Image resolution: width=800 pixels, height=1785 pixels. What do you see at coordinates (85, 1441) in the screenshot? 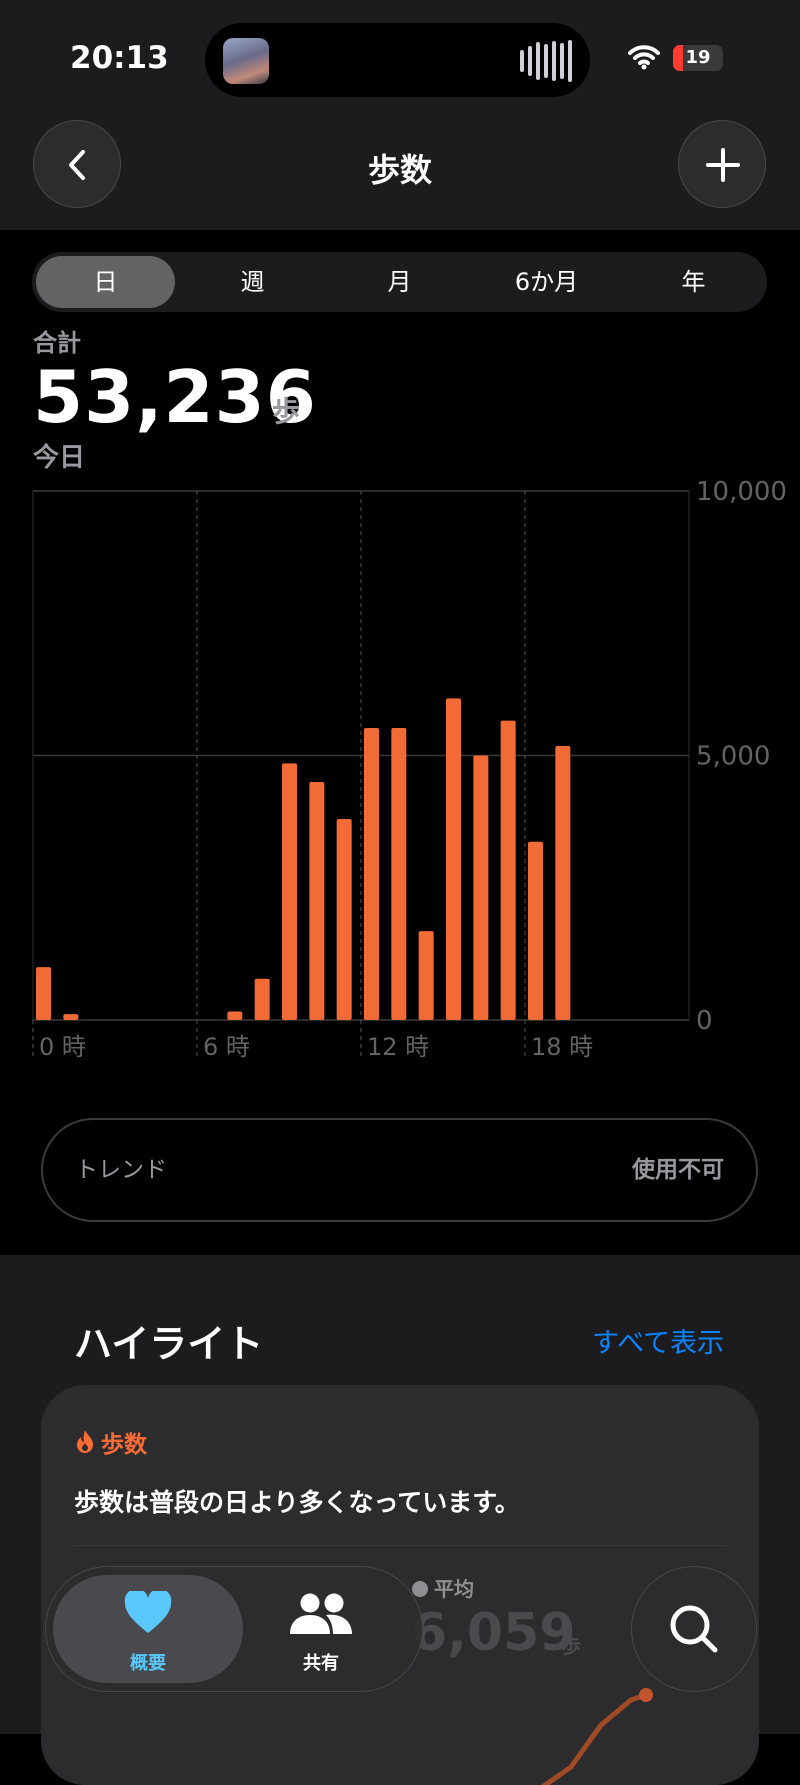
I see `flame-icon` at bounding box center [85, 1441].